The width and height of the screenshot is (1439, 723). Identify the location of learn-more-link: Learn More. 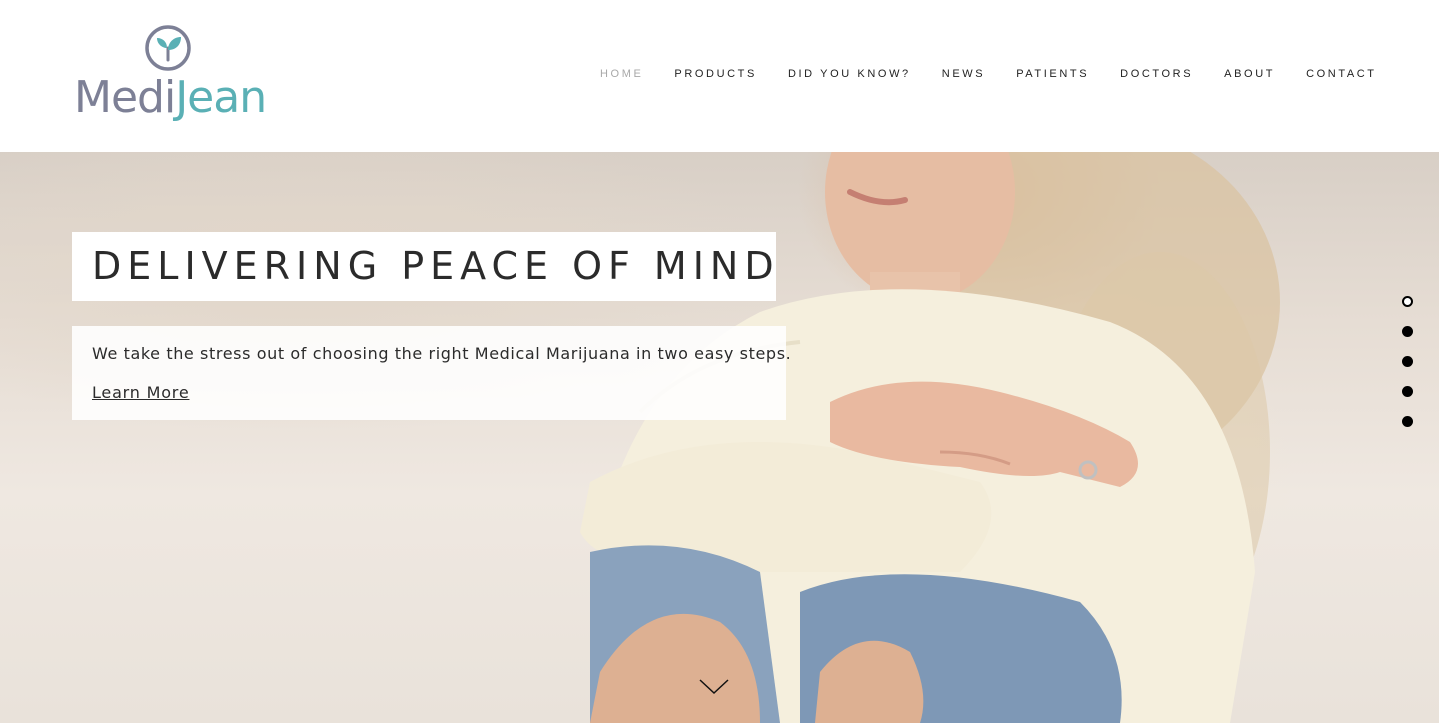
(140, 392).